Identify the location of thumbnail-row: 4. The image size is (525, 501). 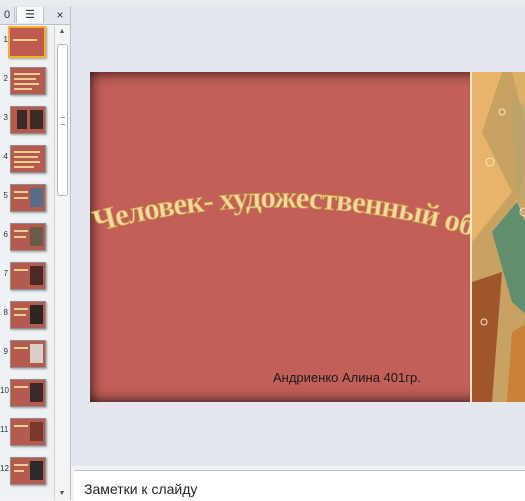
(27, 160).